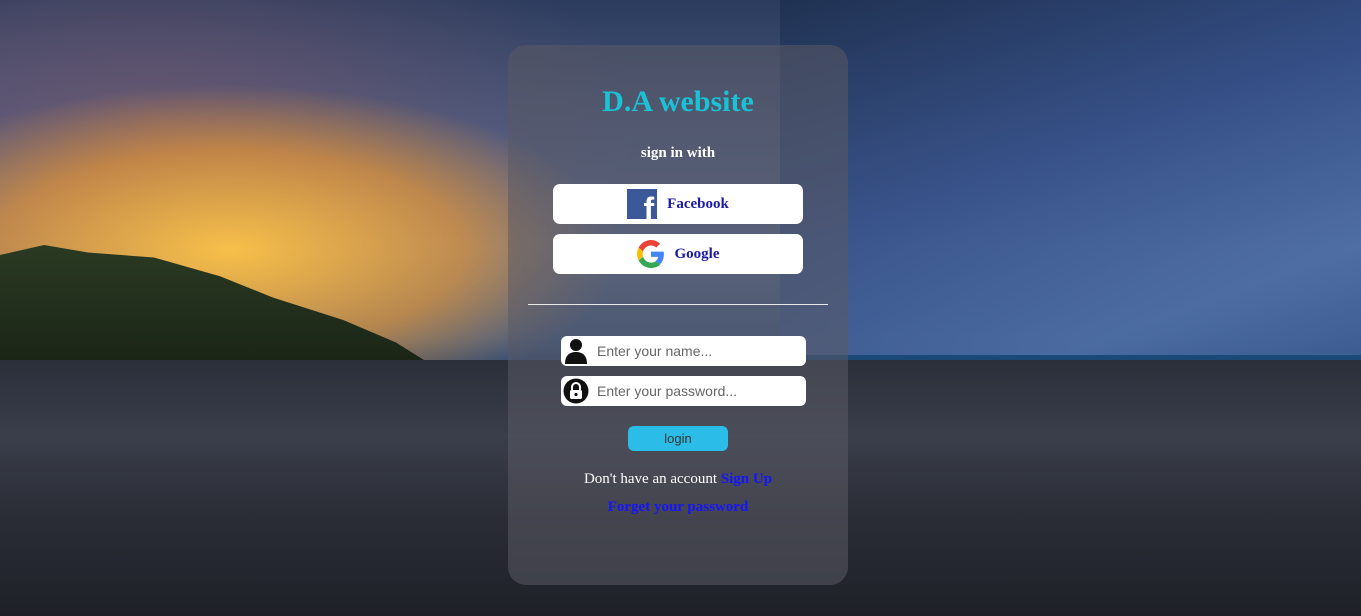  I want to click on google-label: Google, so click(697, 253).